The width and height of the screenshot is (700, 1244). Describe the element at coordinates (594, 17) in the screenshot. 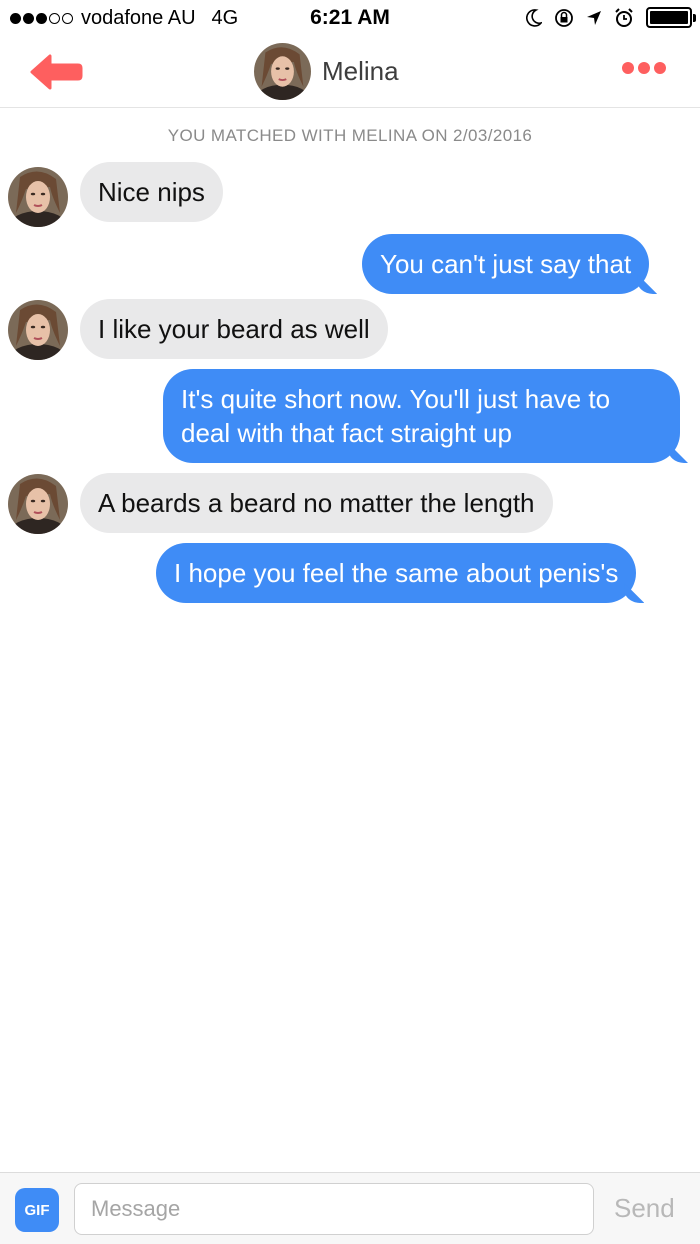

I see `location-arrow-icon` at that location.